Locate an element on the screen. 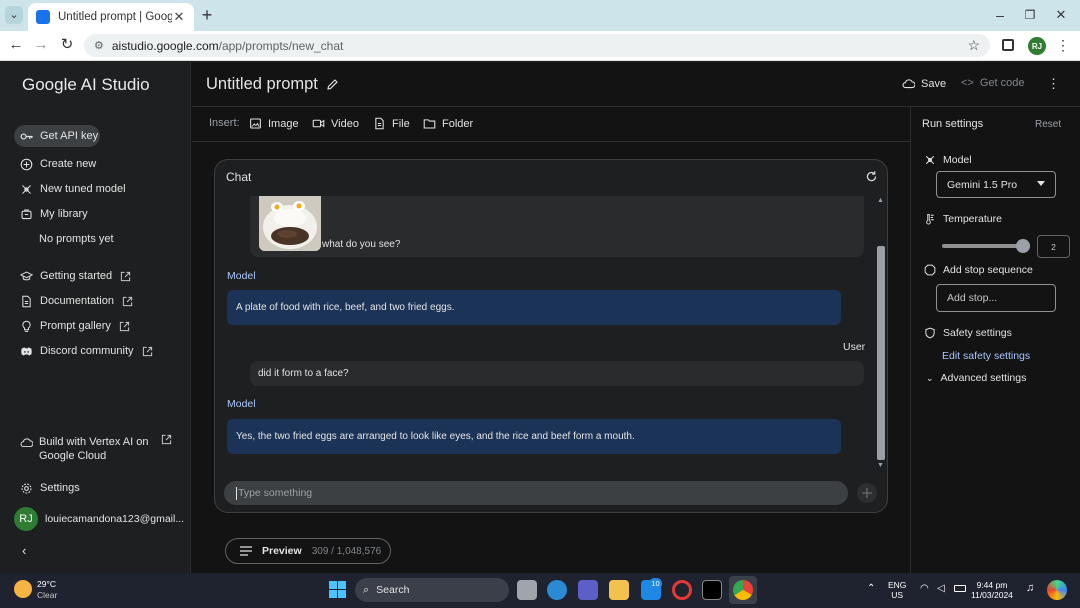 This screenshot has height=608, width=1080. advanced-settings-toggle: ⌄ Advanced settings is located at coordinates (976, 378).